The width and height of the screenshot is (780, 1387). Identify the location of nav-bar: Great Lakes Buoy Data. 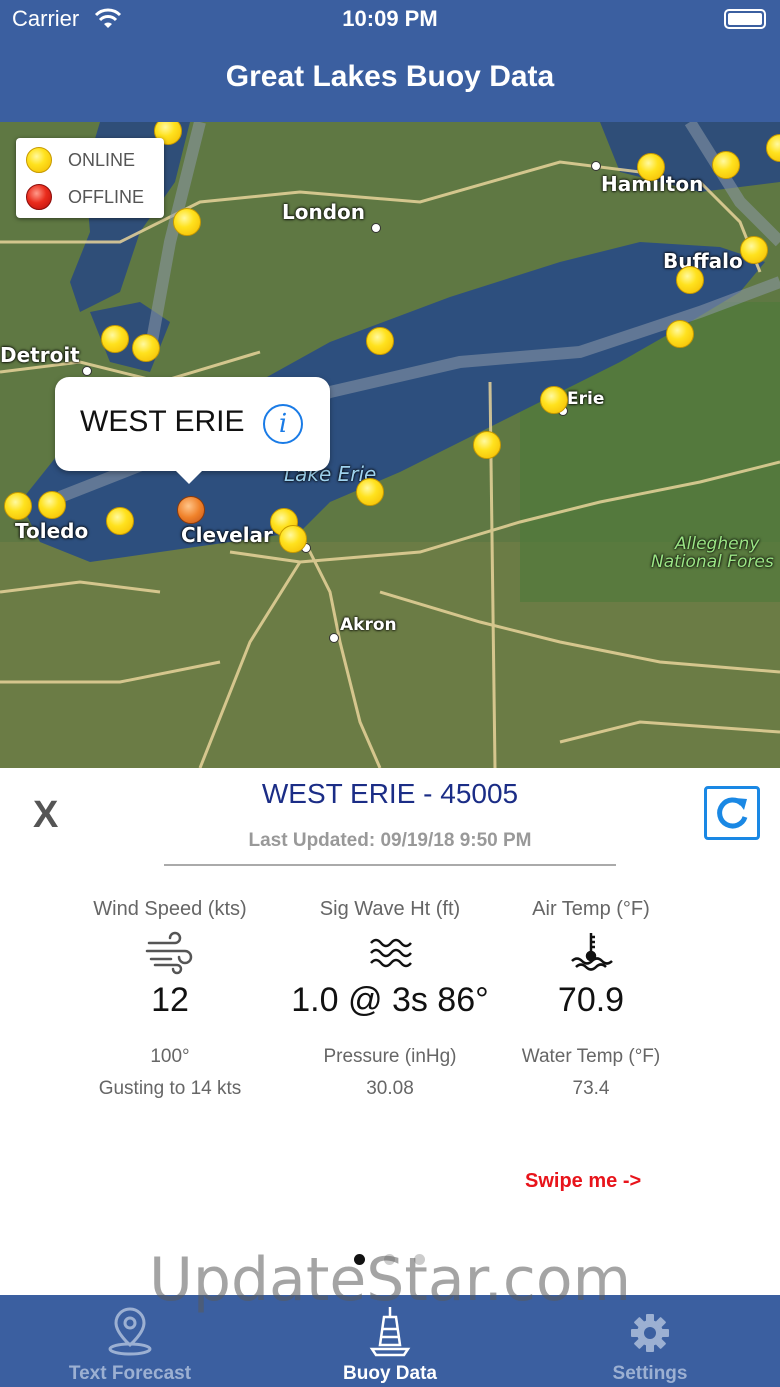
(390, 81).